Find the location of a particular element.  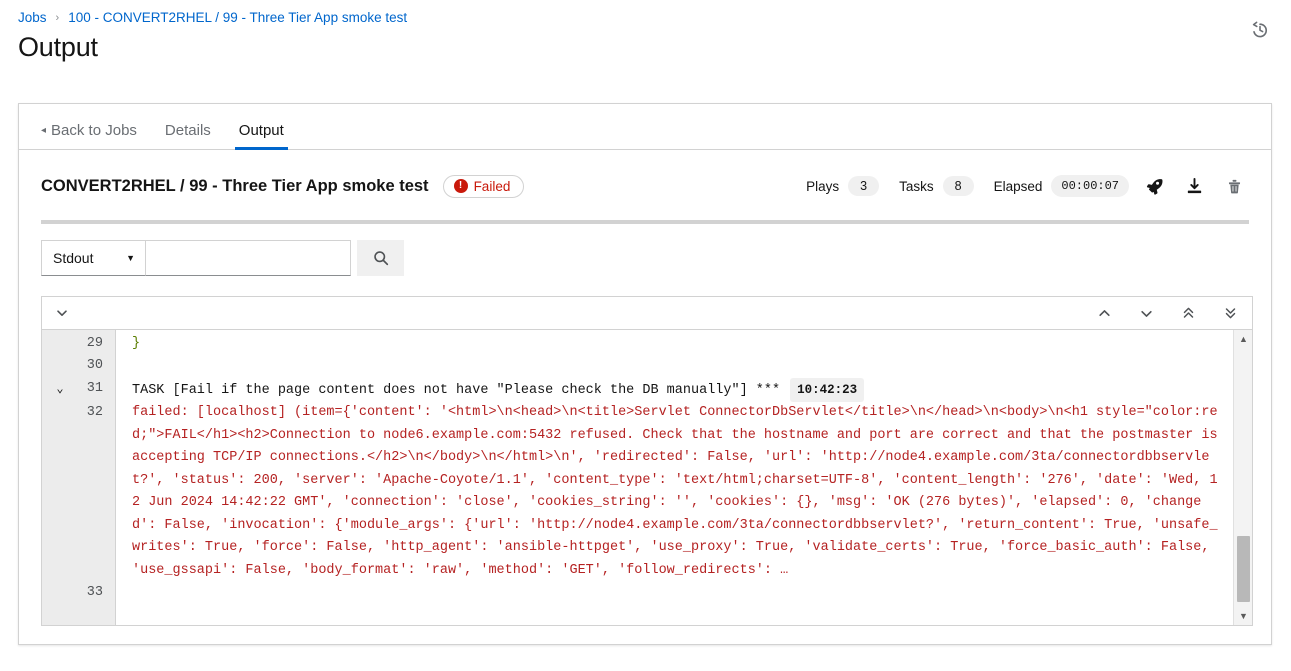

tab-bar: ◂ Back to Jobs Details Output is located at coordinates (645, 127).